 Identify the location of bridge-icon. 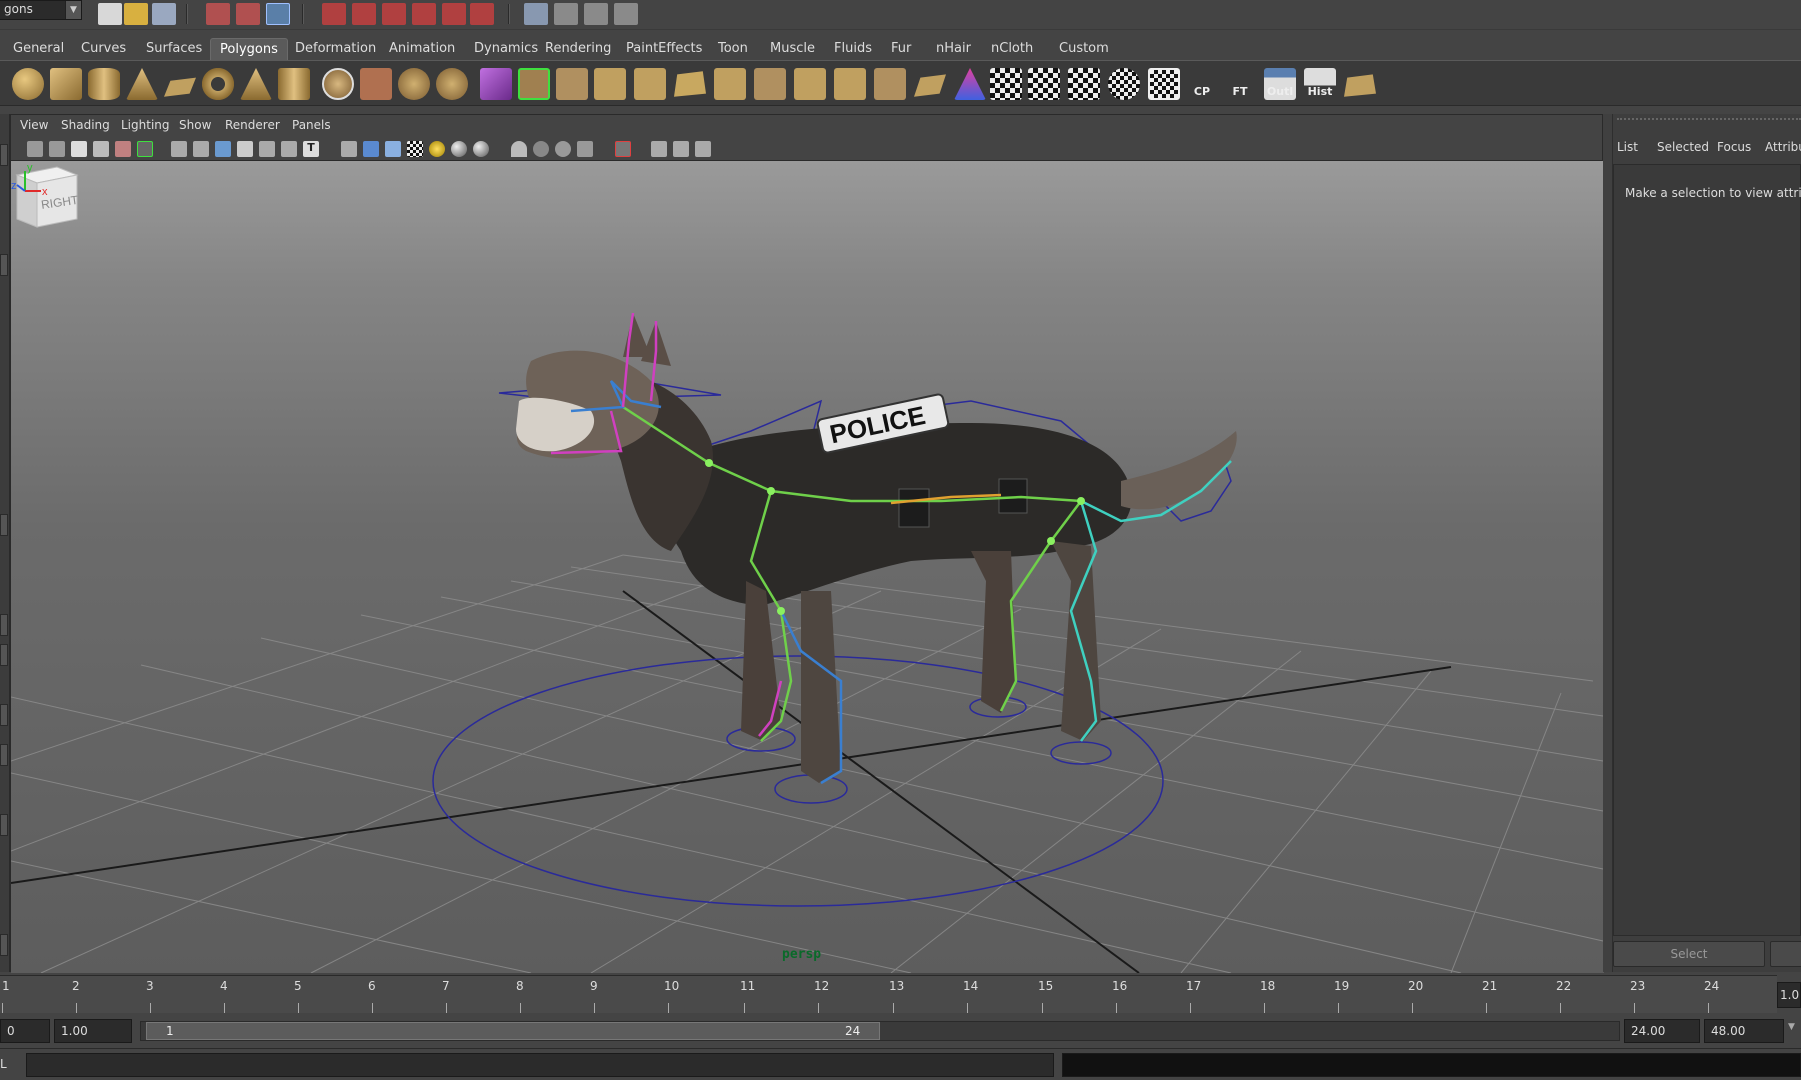
(572, 84).